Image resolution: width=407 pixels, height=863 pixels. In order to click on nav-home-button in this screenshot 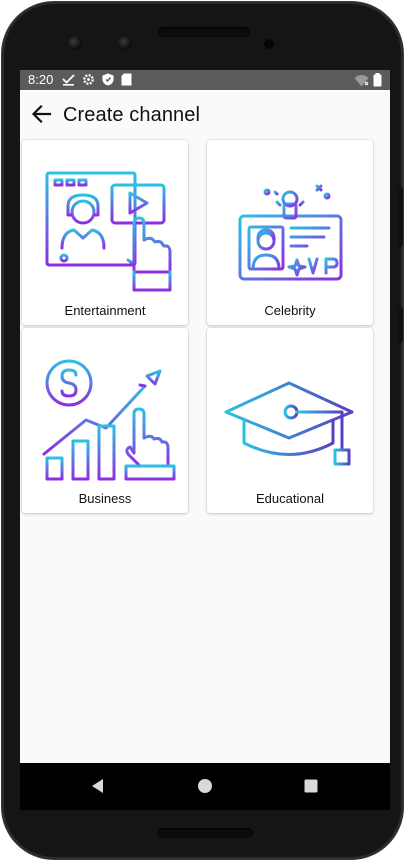, I will do `click(205, 786)`.